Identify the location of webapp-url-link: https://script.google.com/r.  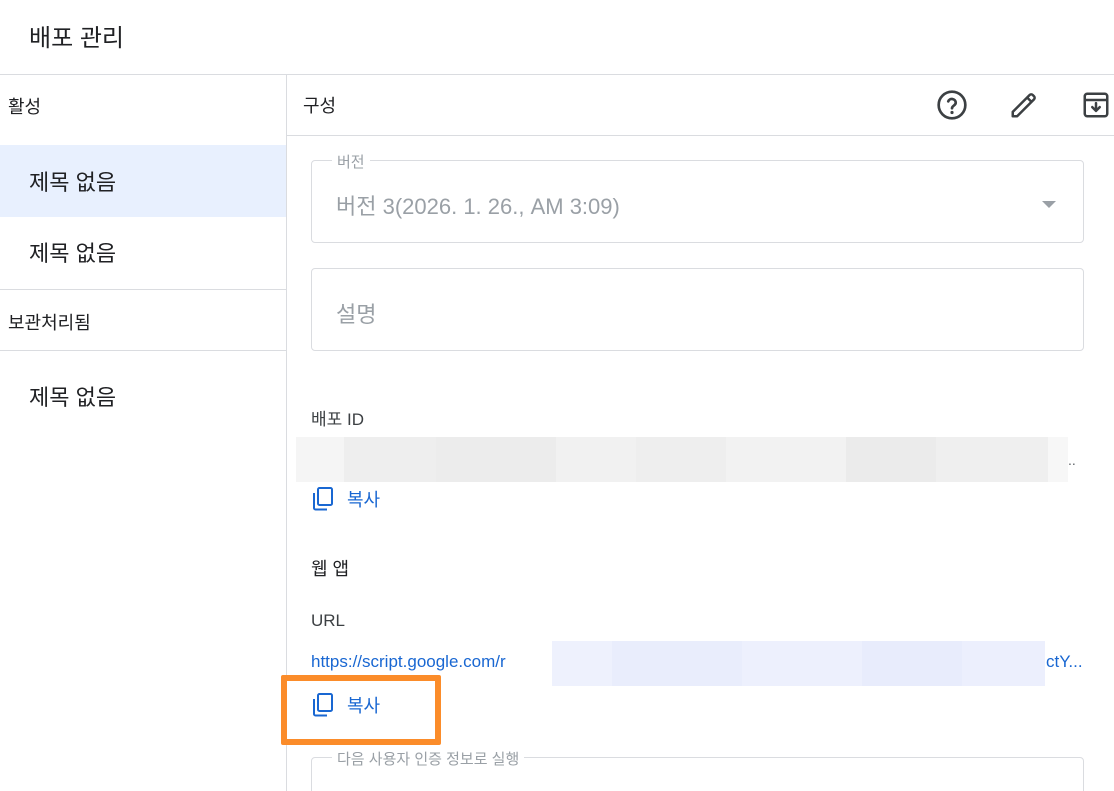
(408, 662).